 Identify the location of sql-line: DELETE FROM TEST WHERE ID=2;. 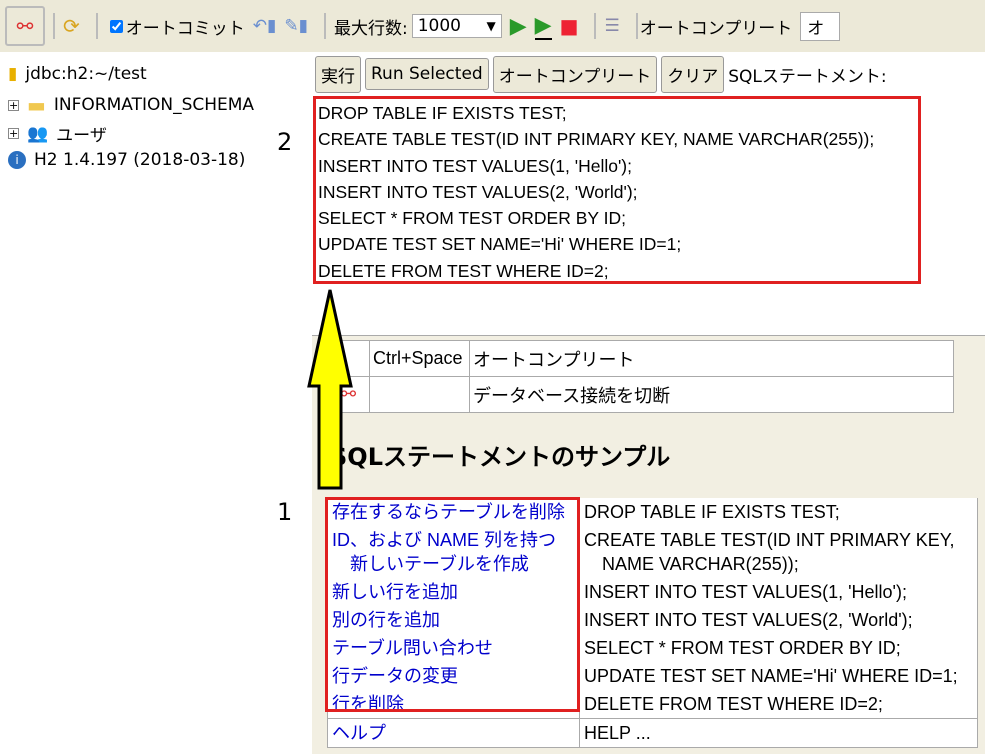
(463, 270).